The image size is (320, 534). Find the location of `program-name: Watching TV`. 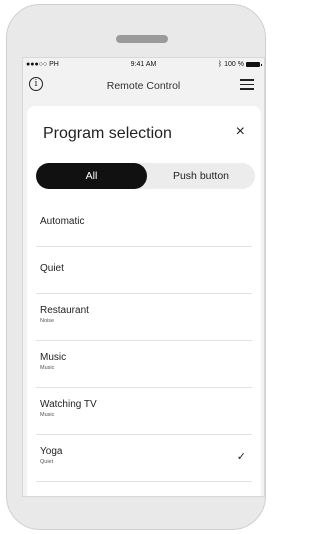

program-name: Watching TV is located at coordinates (68, 404).